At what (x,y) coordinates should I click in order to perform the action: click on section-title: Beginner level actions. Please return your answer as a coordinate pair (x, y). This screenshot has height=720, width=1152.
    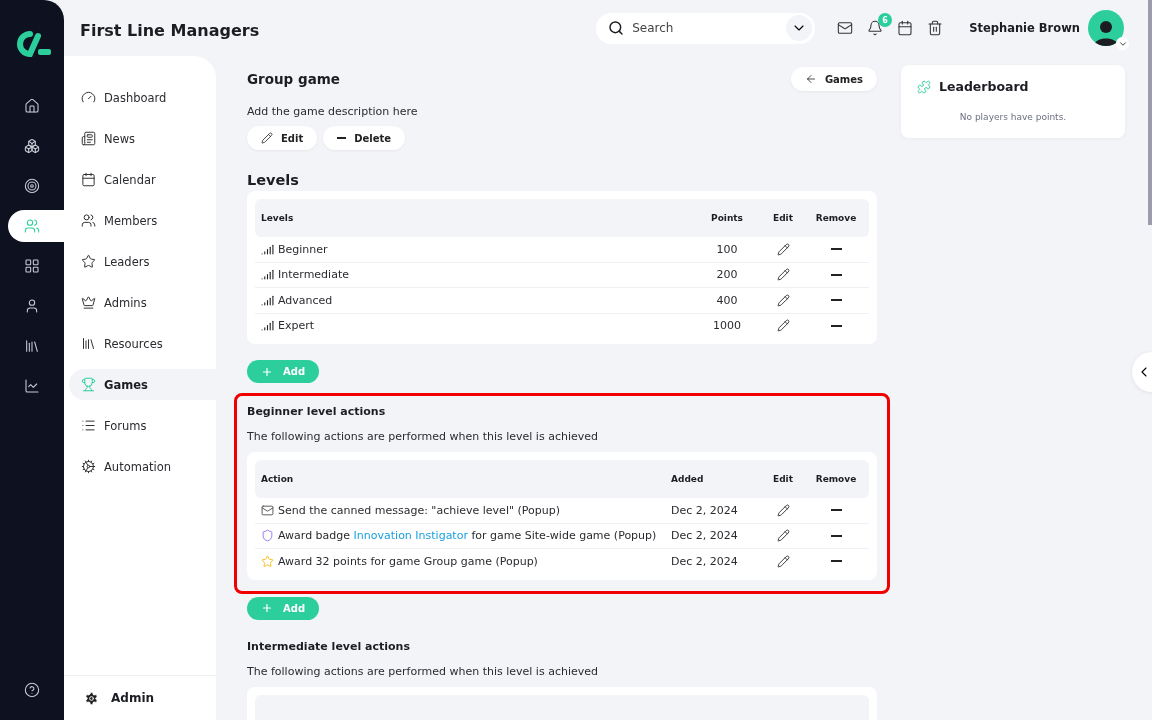
    Looking at the image, I should click on (317, 411).